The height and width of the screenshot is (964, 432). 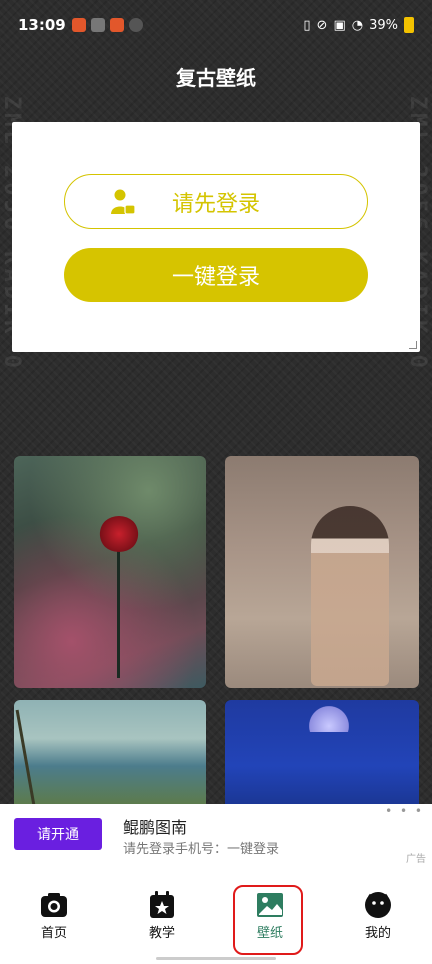 I want to click on nav-label-home: 首页, so click(x=53, y=933).